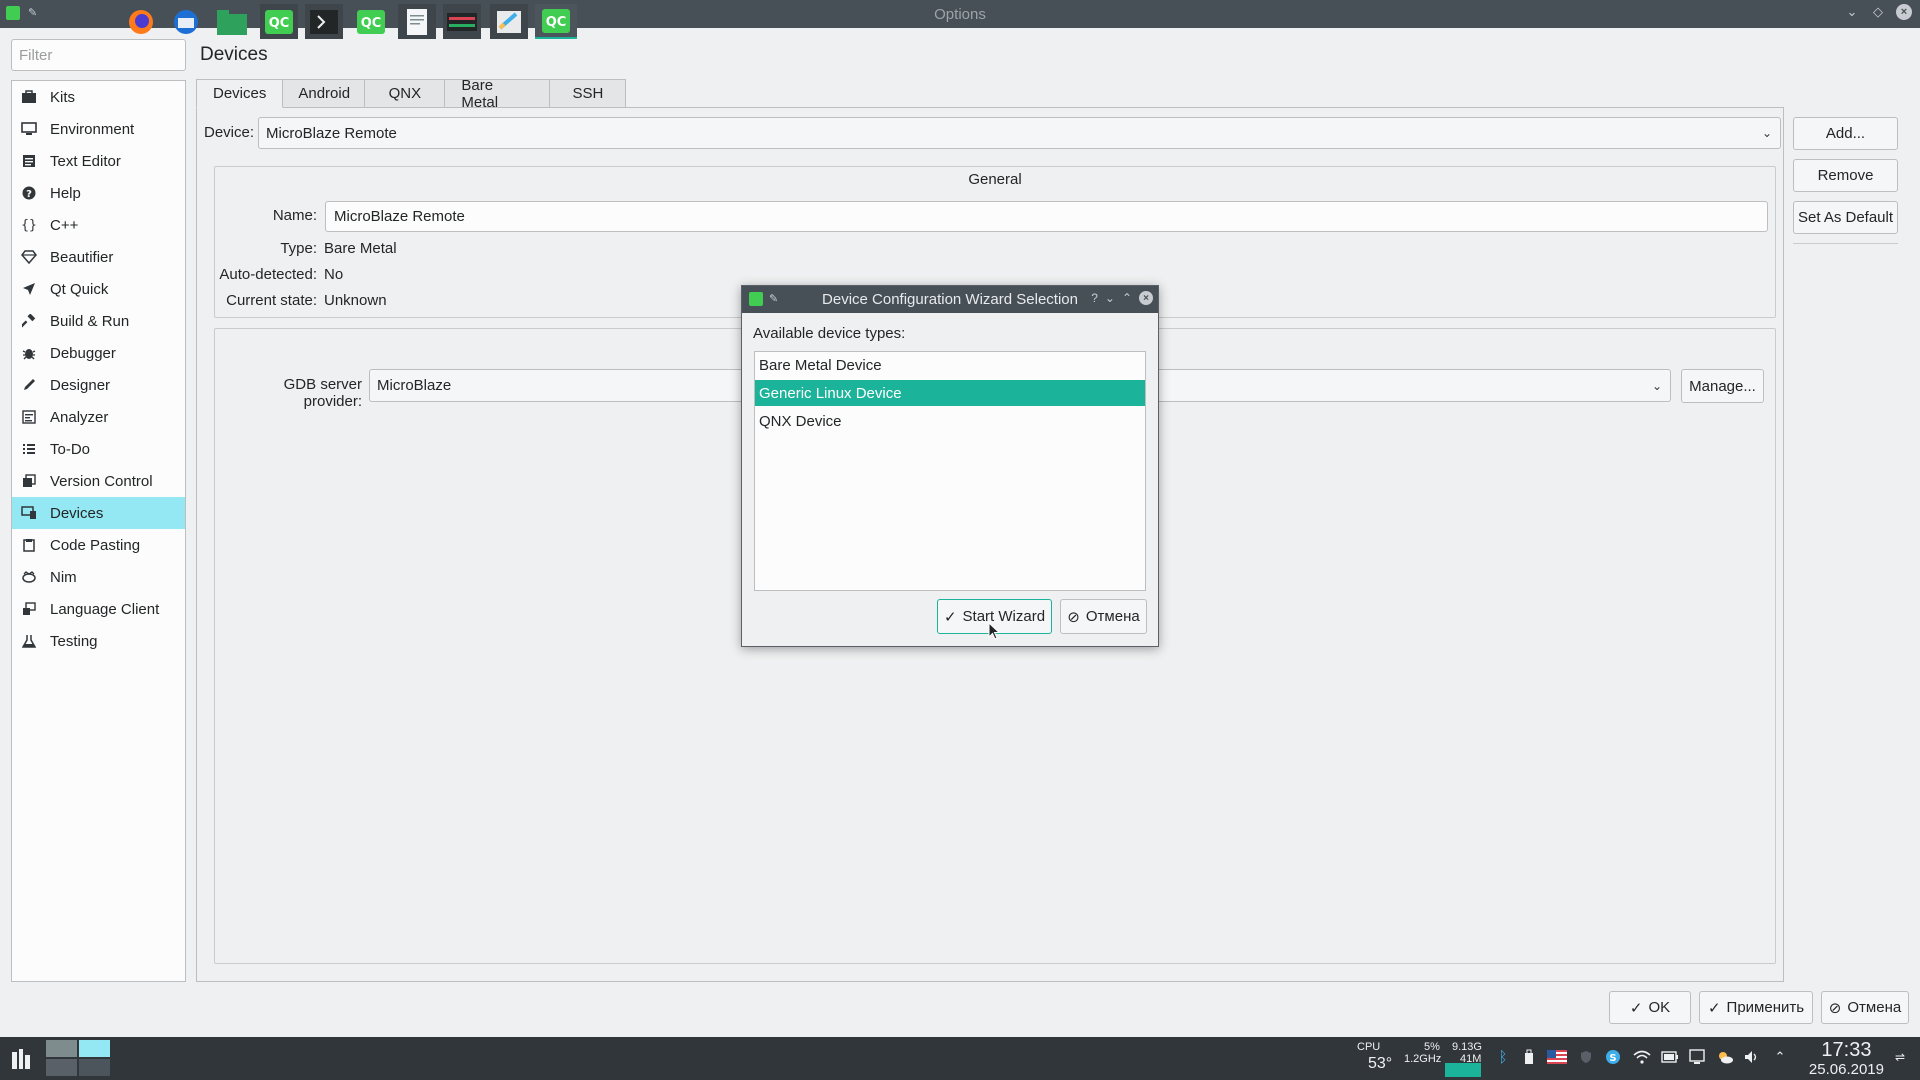  Describe the element at coordinates (98, 577) in the screenshot. I see `sidebar-item-nim: Nim` at that location.